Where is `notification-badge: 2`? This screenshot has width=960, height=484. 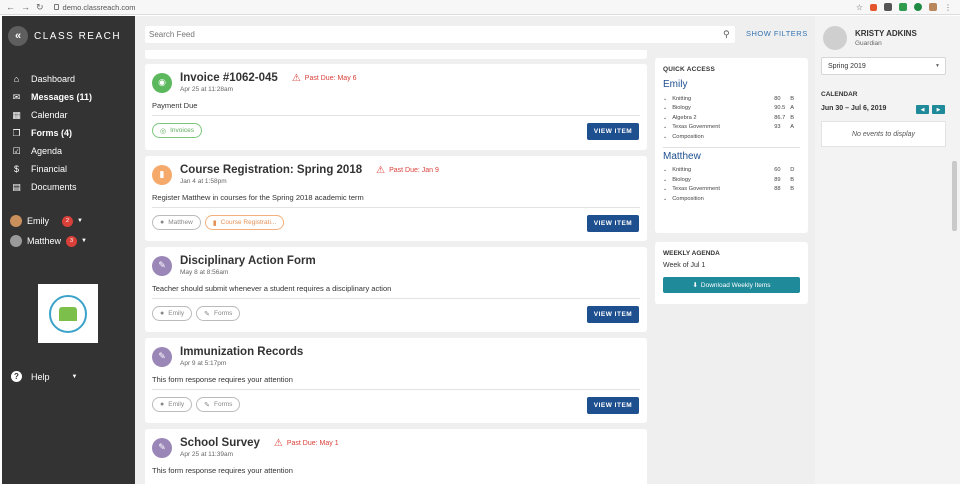 notification-badge: 2 is located at coordinates (67, 221).